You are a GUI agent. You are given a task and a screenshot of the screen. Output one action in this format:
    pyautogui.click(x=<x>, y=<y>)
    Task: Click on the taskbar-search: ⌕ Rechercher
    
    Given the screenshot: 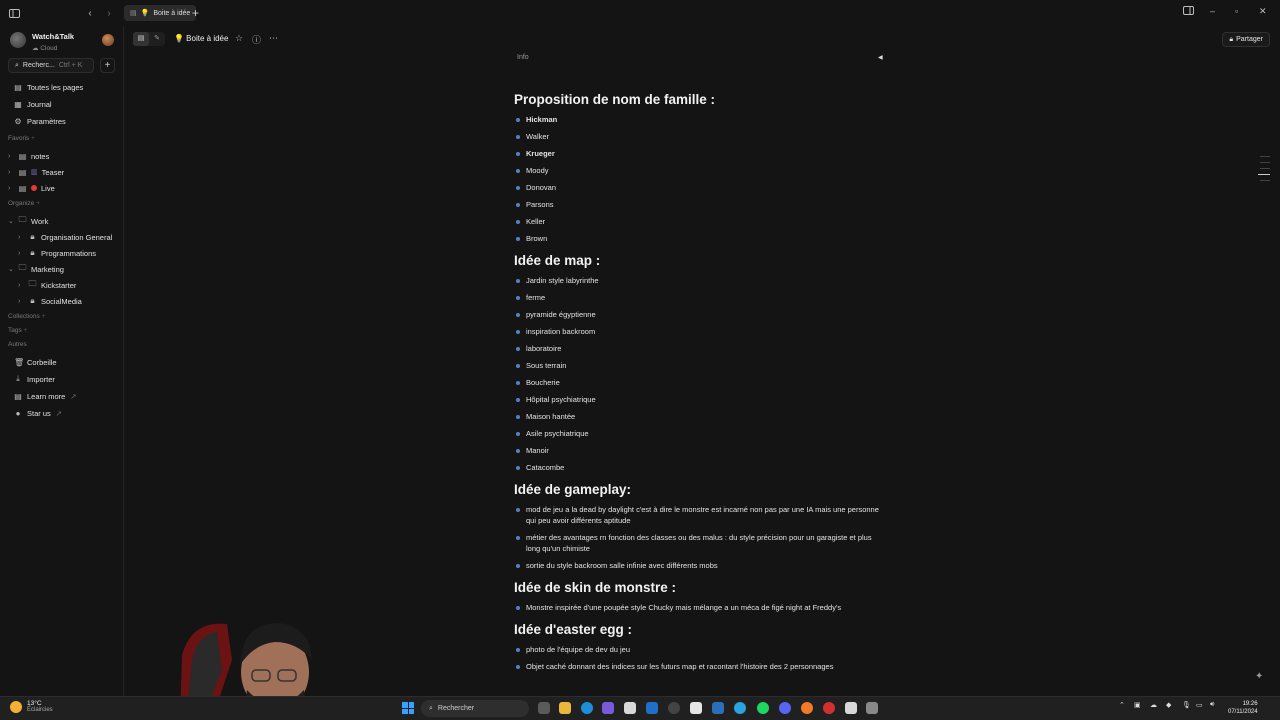 What is the action you would take?
    pyautogui.click(x=475, y=708)
    